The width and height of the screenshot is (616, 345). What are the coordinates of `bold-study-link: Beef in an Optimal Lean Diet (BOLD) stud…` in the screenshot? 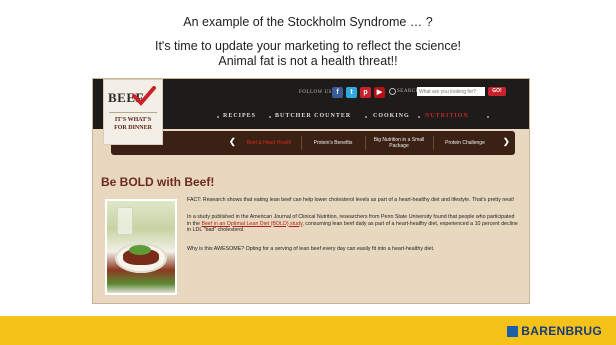 It's located at (251, 224).